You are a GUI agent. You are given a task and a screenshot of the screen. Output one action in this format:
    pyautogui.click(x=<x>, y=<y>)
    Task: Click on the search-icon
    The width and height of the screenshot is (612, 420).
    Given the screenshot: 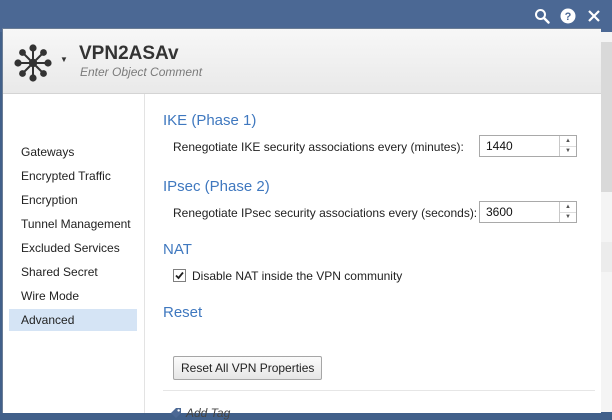 What is the action you would take?
    pyautogui.click(x=542, y=16)
    